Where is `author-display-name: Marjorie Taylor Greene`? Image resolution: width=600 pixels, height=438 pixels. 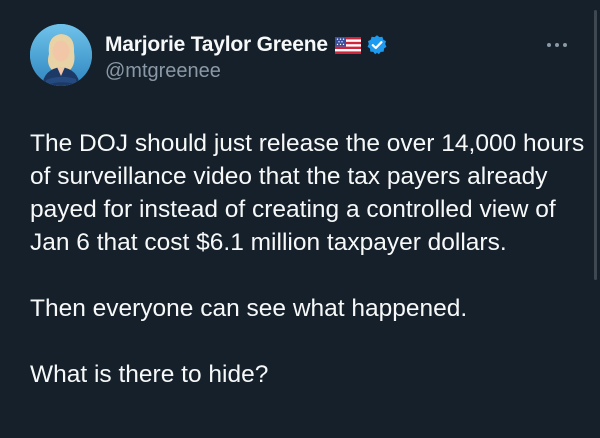
author-display-name: Marjorie Taylor Greene is located at coordinates (216, 45).